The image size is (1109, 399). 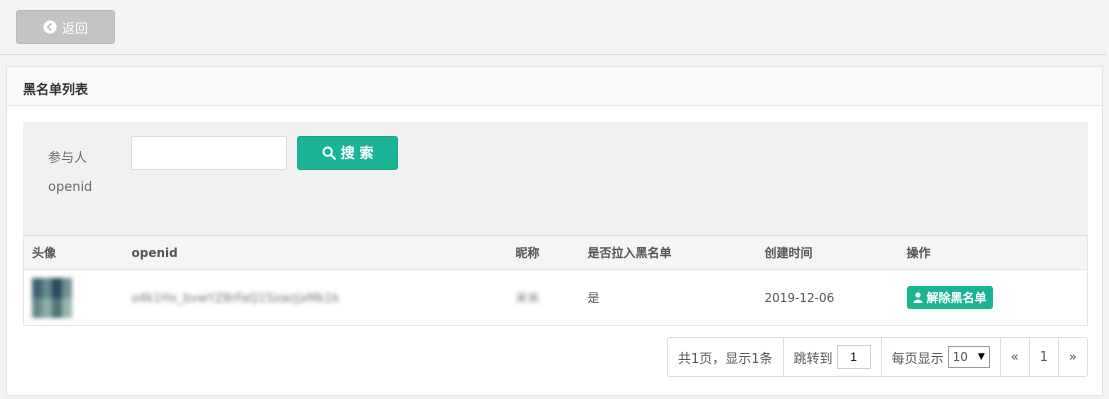 What do you see at coordinates (1073, 357) in the screenshot?
I see `next-page-button: »` at bounding box center [1073, 357].